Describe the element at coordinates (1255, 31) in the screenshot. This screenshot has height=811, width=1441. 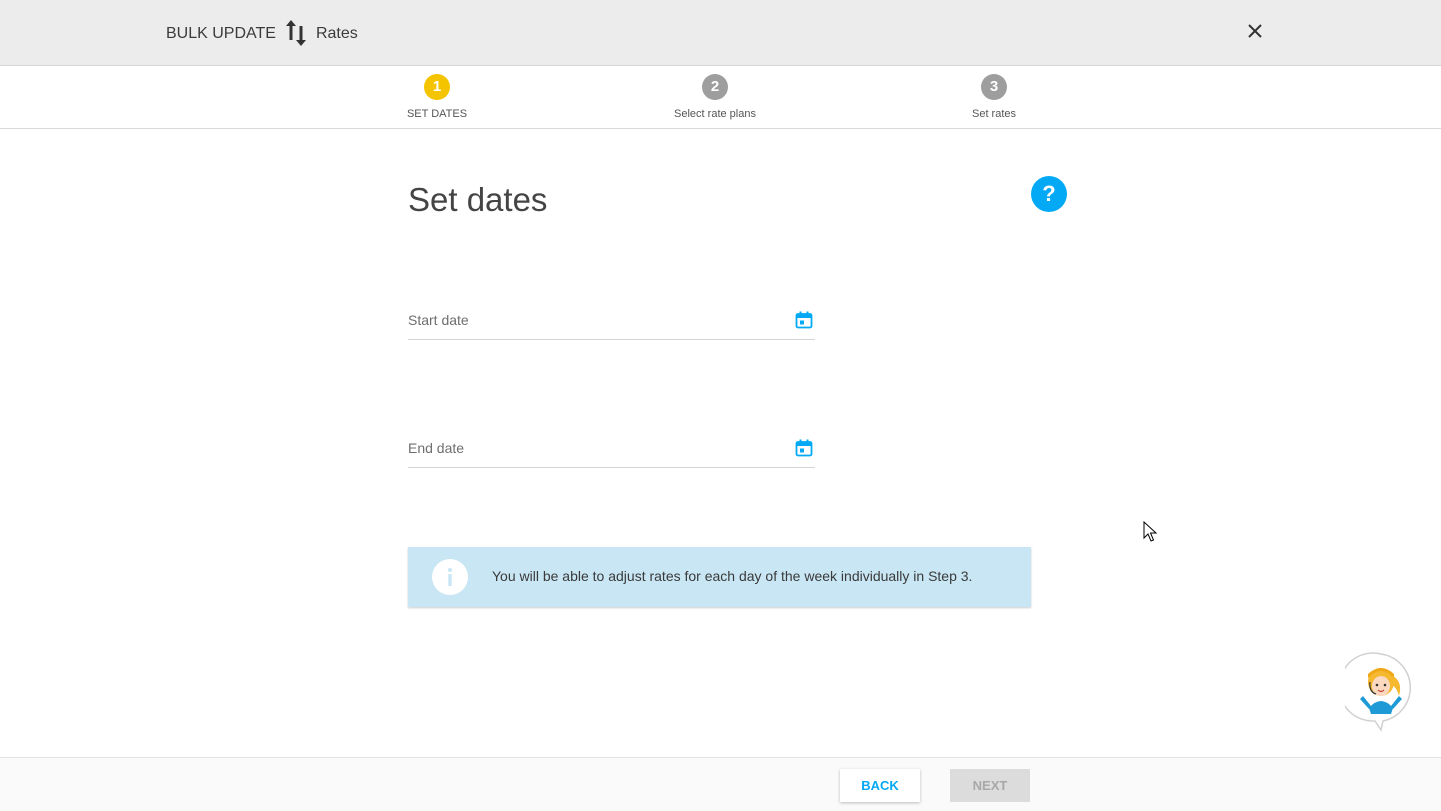
I see `close-icon` at that location.